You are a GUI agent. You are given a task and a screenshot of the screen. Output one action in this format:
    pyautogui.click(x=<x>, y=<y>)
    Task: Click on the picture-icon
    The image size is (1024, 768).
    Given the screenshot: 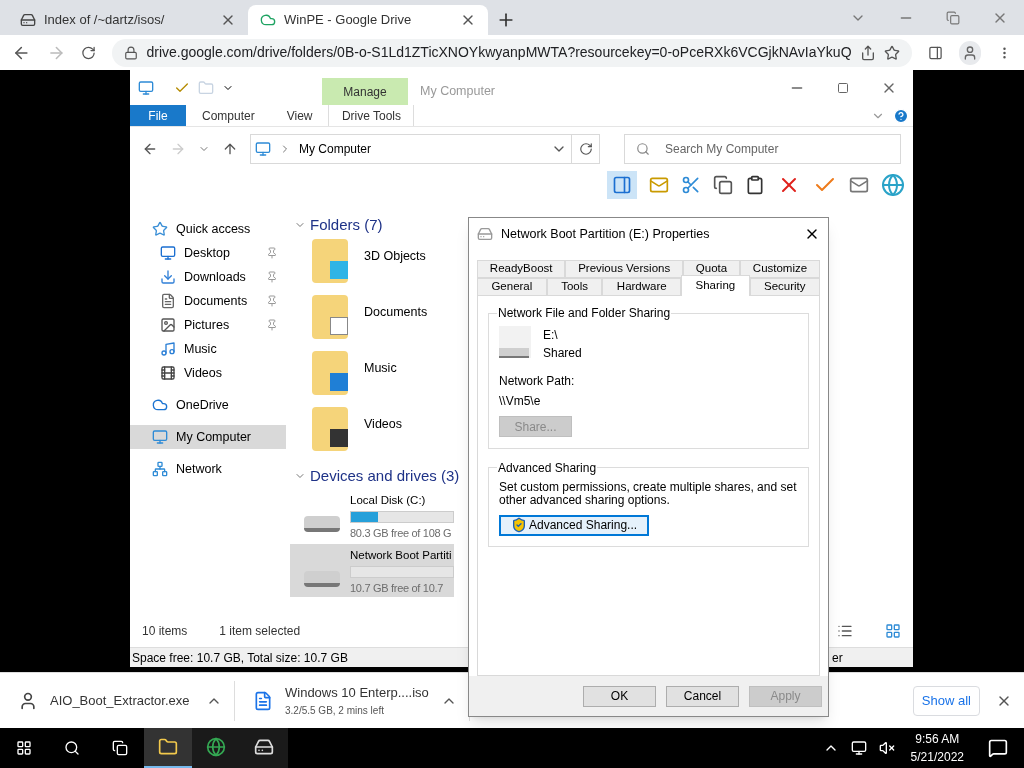 What is the action you would take?
    pyautogui.click(x=168, y=325)
    